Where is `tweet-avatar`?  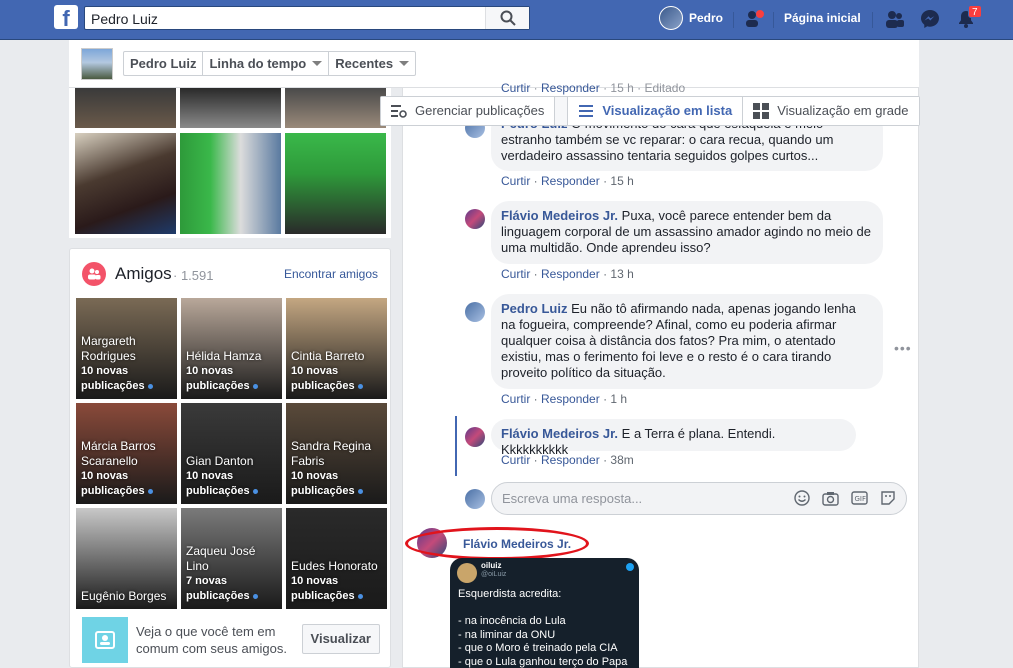 tweet-avatar is located at coordinates (467, 573).